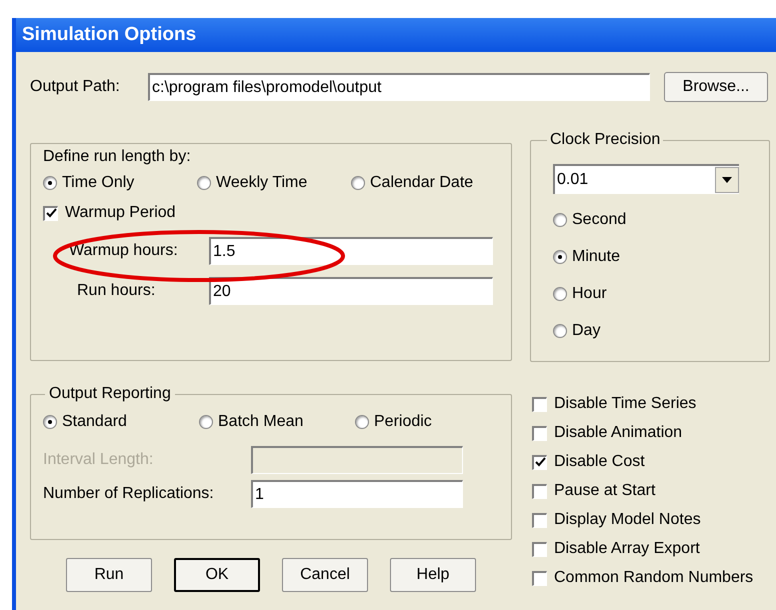 This screenshot has height=610, width=776. What do you see at coordinates (109, 575) in the screenshot?
I see `dialog-button: Run` at bounding box center [109, 575].